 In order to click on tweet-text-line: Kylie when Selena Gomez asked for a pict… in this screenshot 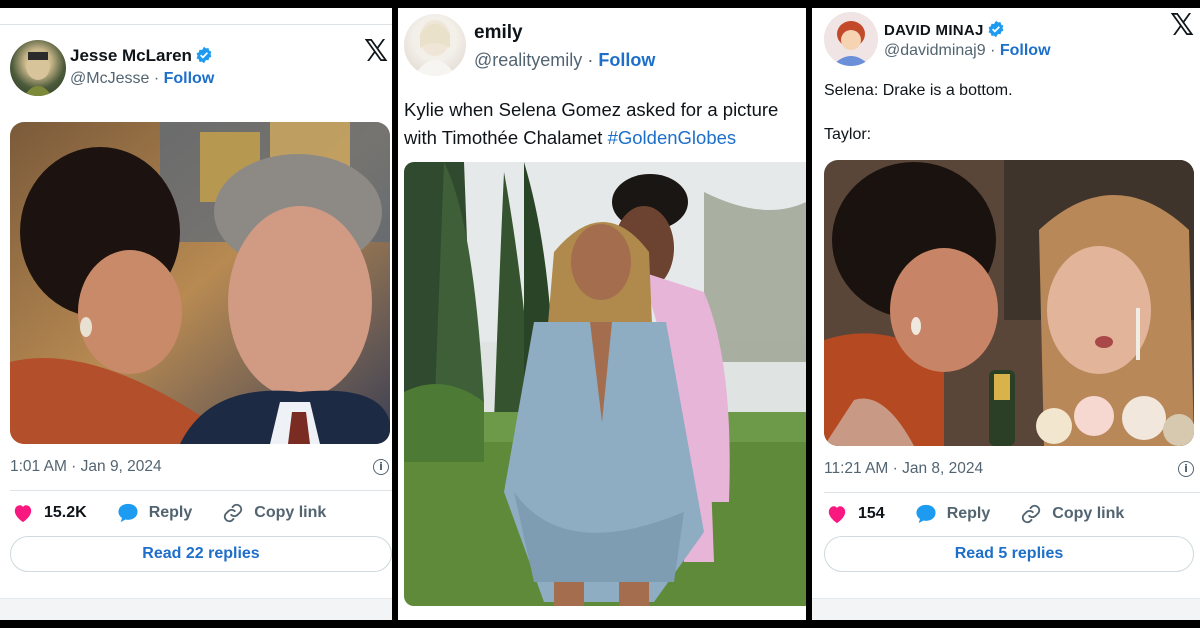, I will do `click(591, 109)`.